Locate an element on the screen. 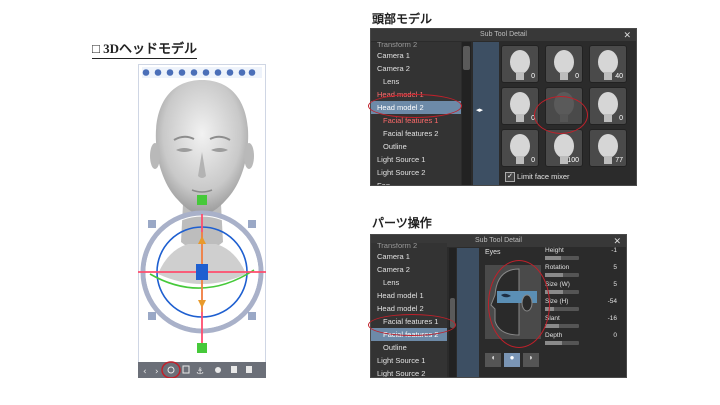 Image resolution: width=720 pixels, height=405 pixels. thumb-value: 100 is located at coordinates (573, 160).